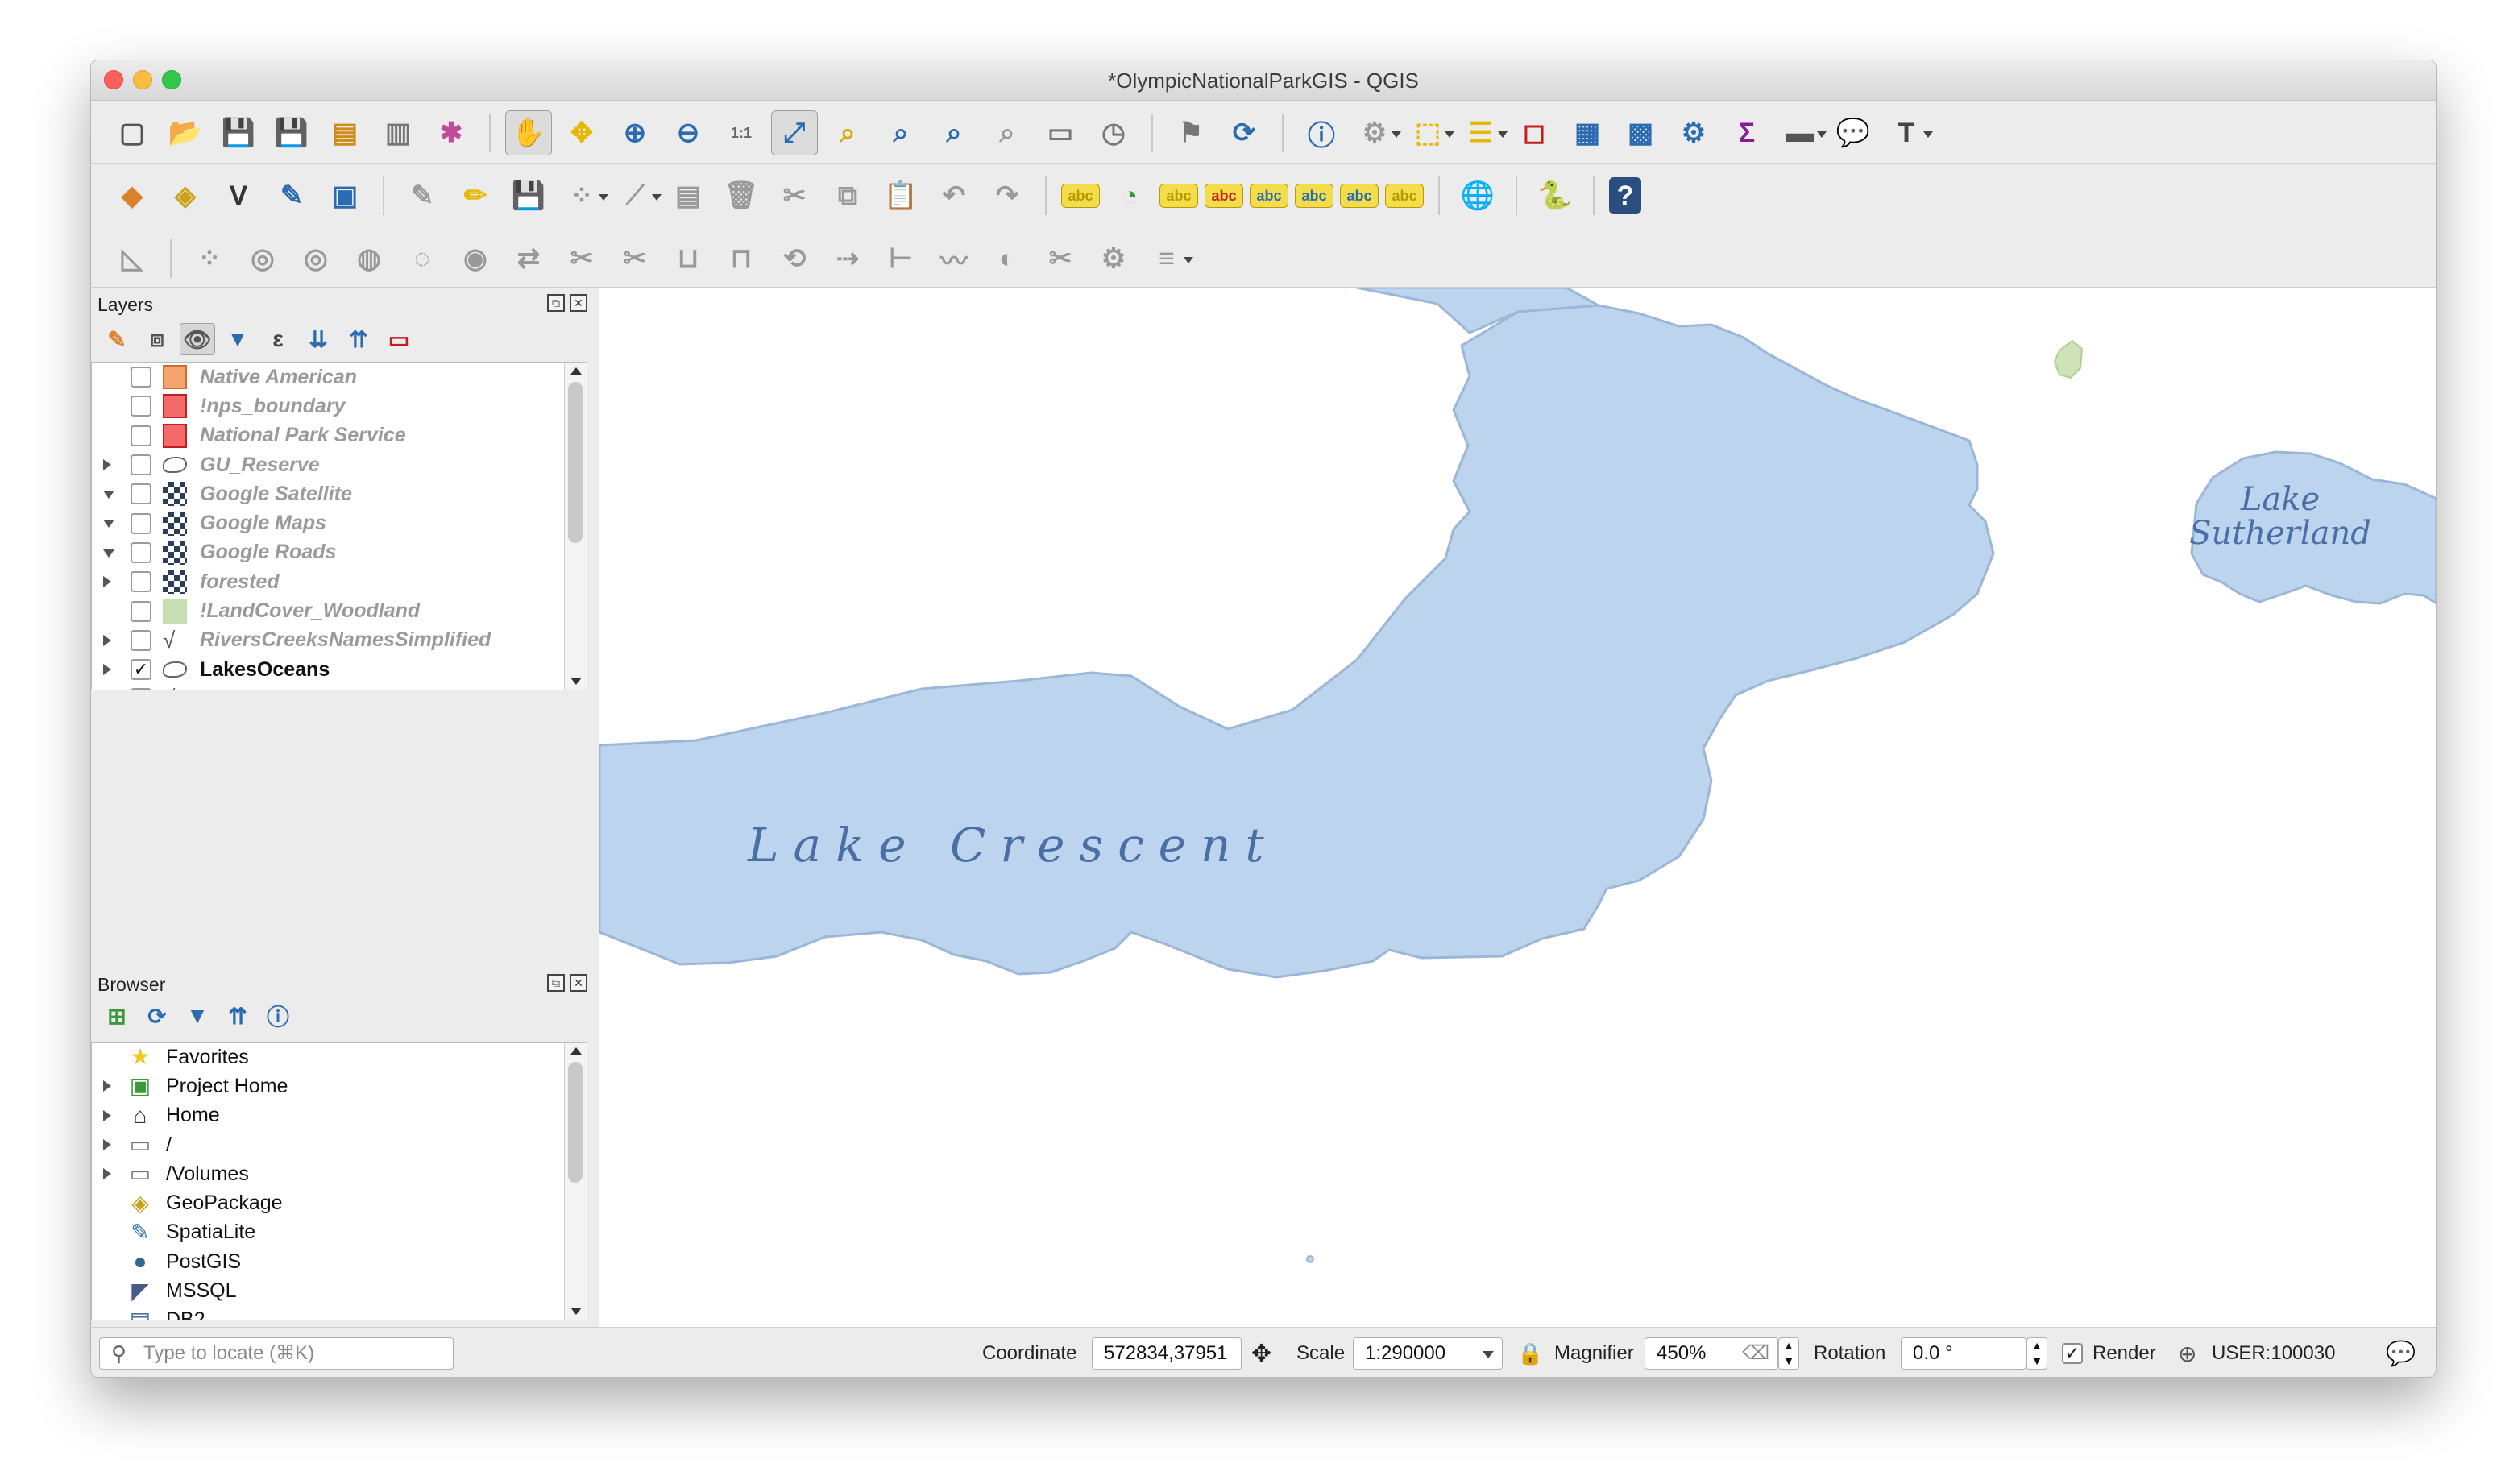  I want to click on render-checkbox: ✓, so click(2072, 1352).